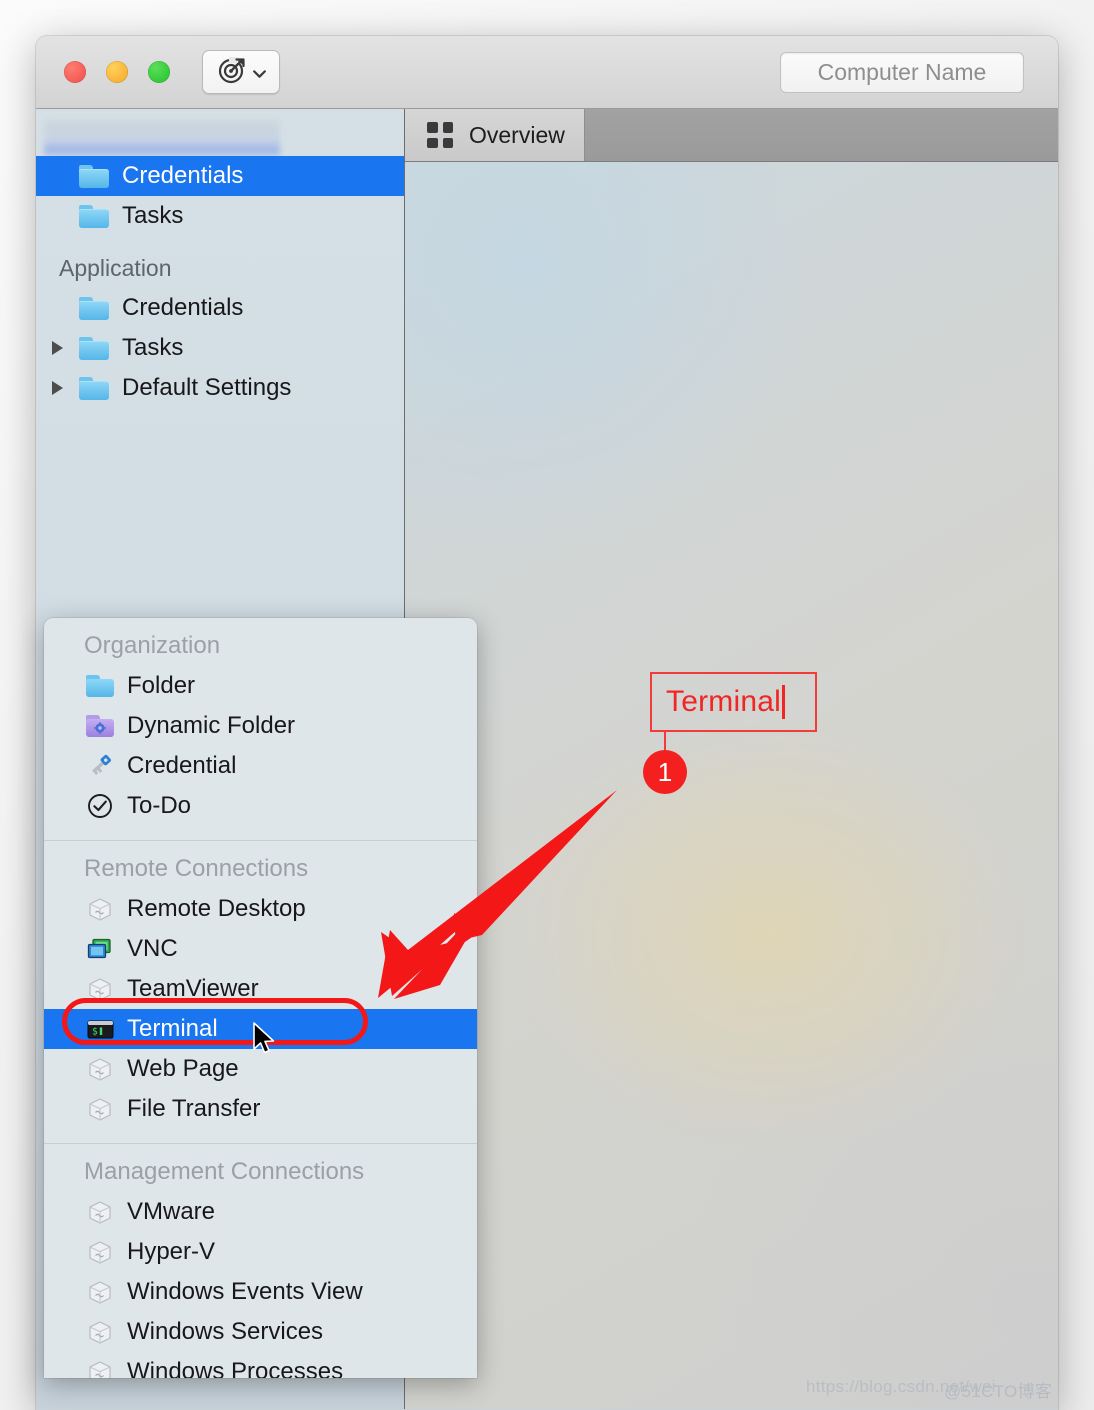 The image size is (1094, 1410). Describe the element at coordinates (232, 72) in the screenshot. I see `target-arrow-icon` at that location.